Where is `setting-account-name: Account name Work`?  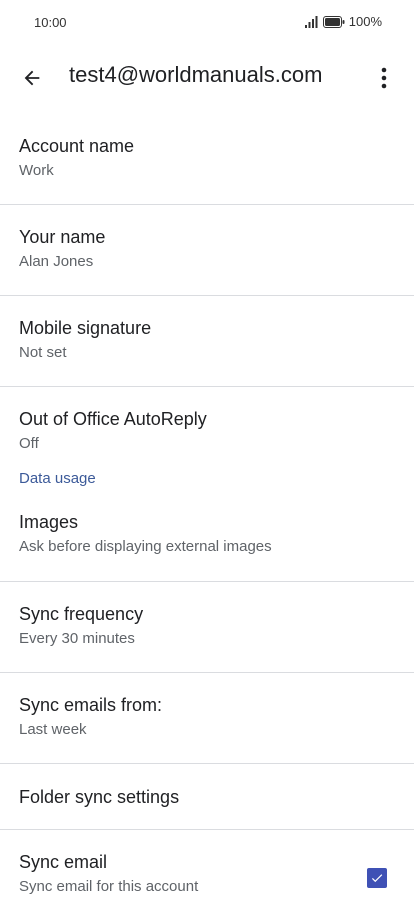 setting-account-name: Account name Work is located at coordinates (207, 159).